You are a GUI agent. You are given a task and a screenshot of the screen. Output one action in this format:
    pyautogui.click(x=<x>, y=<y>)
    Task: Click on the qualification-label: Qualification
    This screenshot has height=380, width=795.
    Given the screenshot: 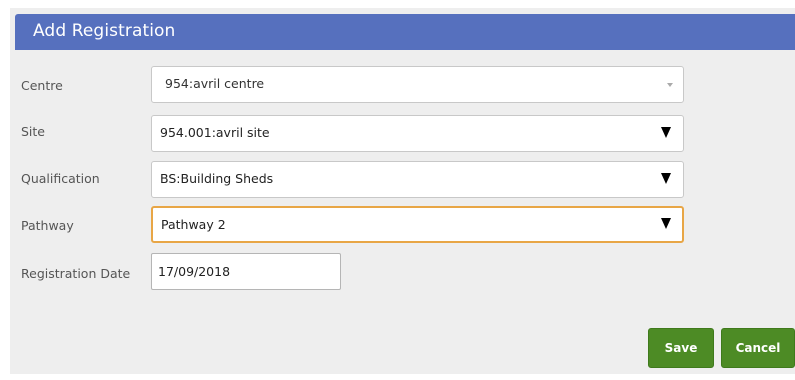 What is the action you would take?
    pyautogui.click(x=60, y=178)
    